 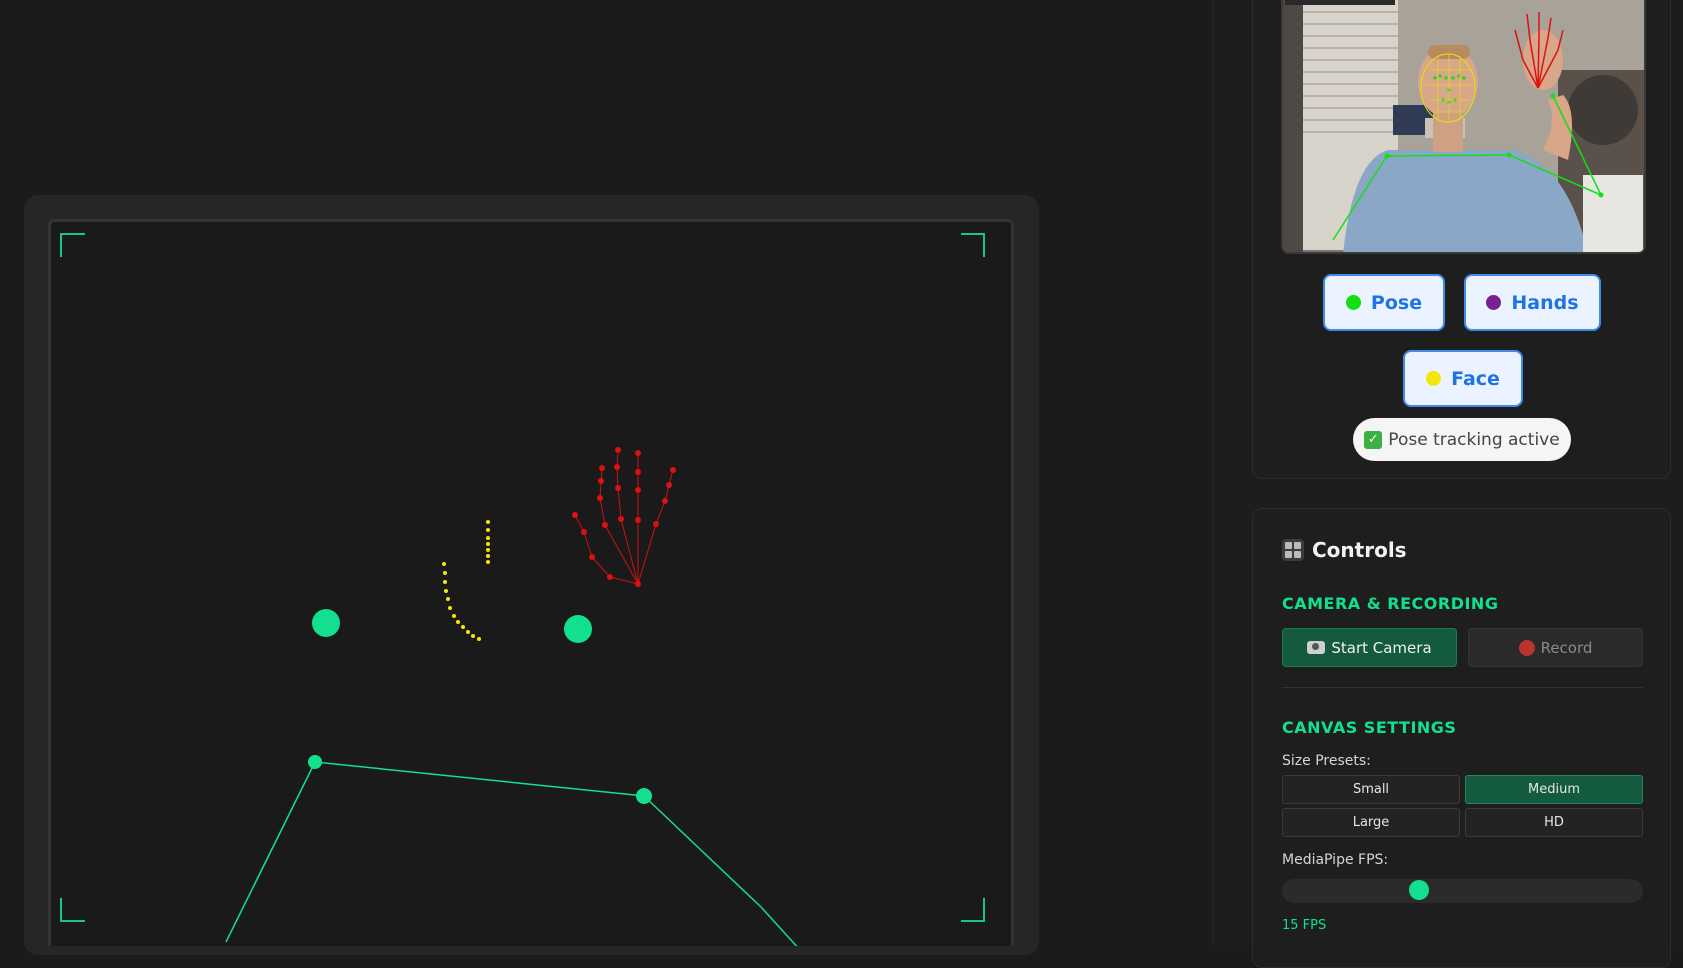 I want to click on size-presets-label: Size Presets:, so click(x=1326, y=761).